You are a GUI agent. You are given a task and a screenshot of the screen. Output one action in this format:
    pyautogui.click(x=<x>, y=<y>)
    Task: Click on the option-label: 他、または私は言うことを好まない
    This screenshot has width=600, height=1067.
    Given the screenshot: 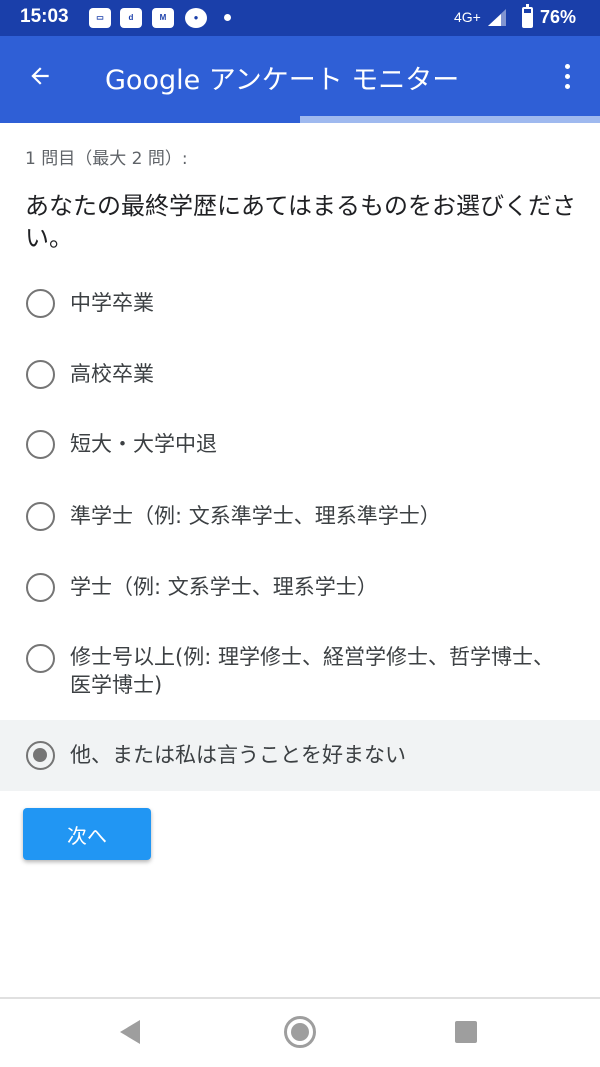 What is the action you would take?
    pyautogui.click(x=238, y=755)
    